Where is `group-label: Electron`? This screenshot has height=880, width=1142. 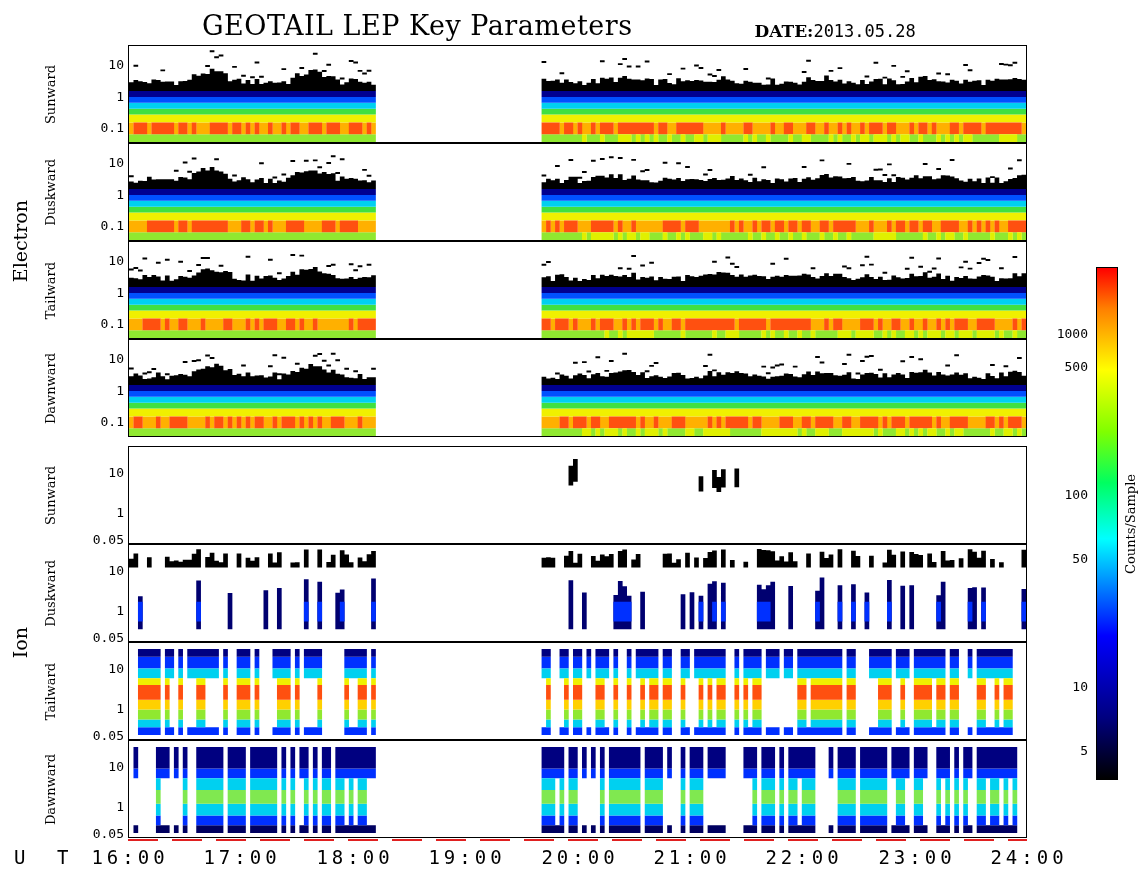 group-label: Electron is located at coordinates (20, 241).